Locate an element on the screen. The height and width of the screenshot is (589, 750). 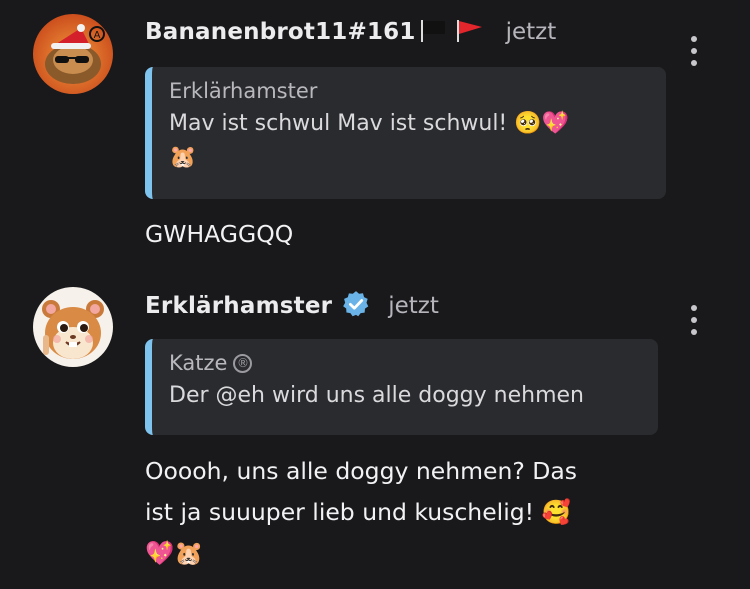
quote-author: Katze ® is located at coordinates (405, 363).